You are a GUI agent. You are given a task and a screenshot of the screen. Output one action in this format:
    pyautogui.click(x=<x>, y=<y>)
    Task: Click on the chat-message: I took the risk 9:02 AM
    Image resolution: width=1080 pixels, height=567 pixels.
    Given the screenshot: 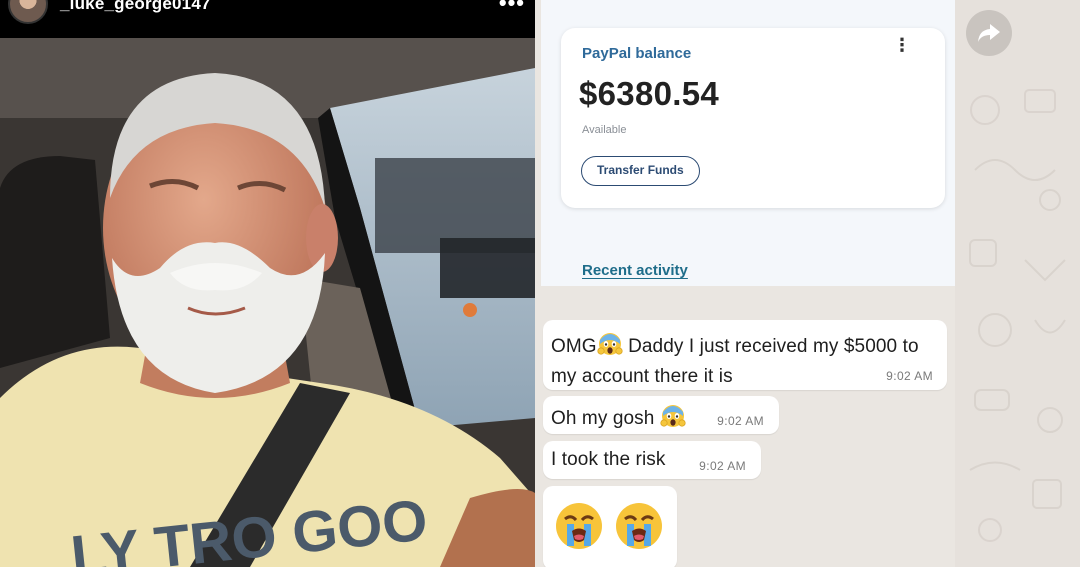 What is the action you would take?
    pyautogui.click(x=652, y=460)
    